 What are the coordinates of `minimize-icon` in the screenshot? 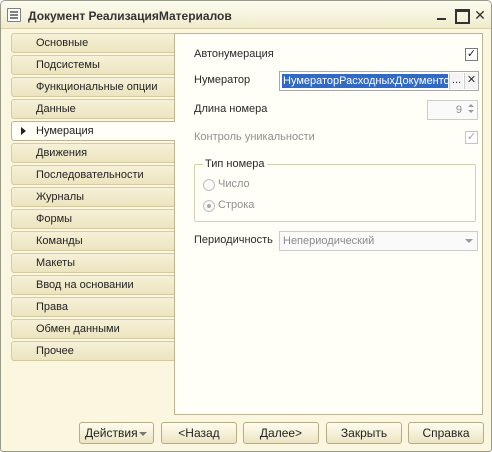 It's located at (442, 15).